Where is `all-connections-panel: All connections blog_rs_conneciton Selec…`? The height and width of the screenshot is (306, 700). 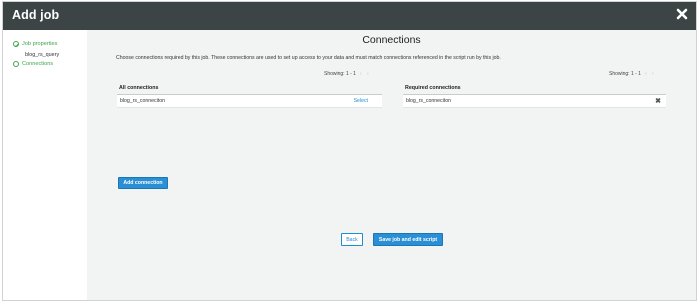 all-connections-panel: All connections blog_rs_conneciton Selec… is located at coordinates (249, 96).